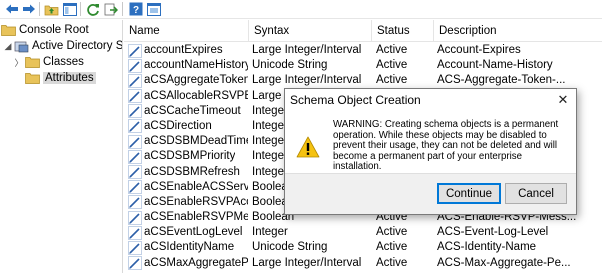 The image size is (602, 273). Describe the element at coordinates (196, 186) in the screenshot. I see `attribute-name: aCSEnableACSService` at that location.